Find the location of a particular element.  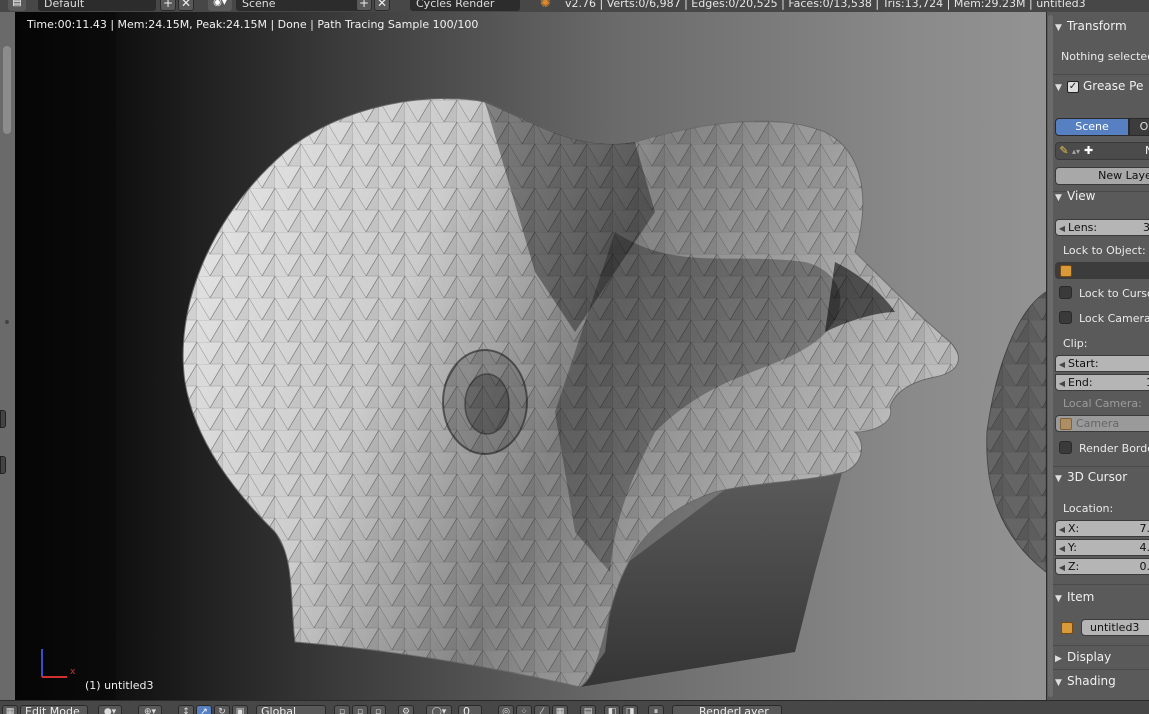

cursor-z-value: 0. is located at coordinates (1144, 566).